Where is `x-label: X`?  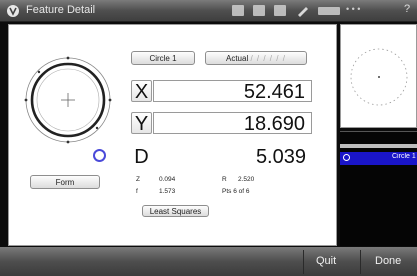 x-label: X is located at coordinates (141, 91).